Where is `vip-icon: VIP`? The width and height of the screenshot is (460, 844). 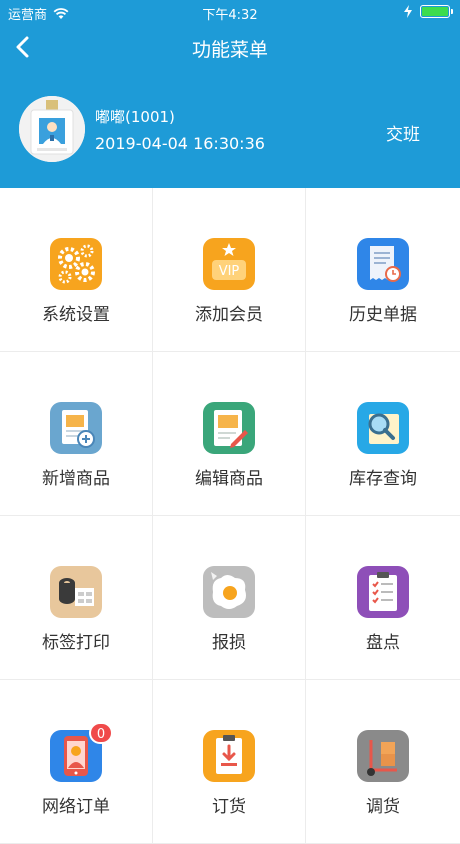
vip-icon: VIP is located at coordinates (229, 264).